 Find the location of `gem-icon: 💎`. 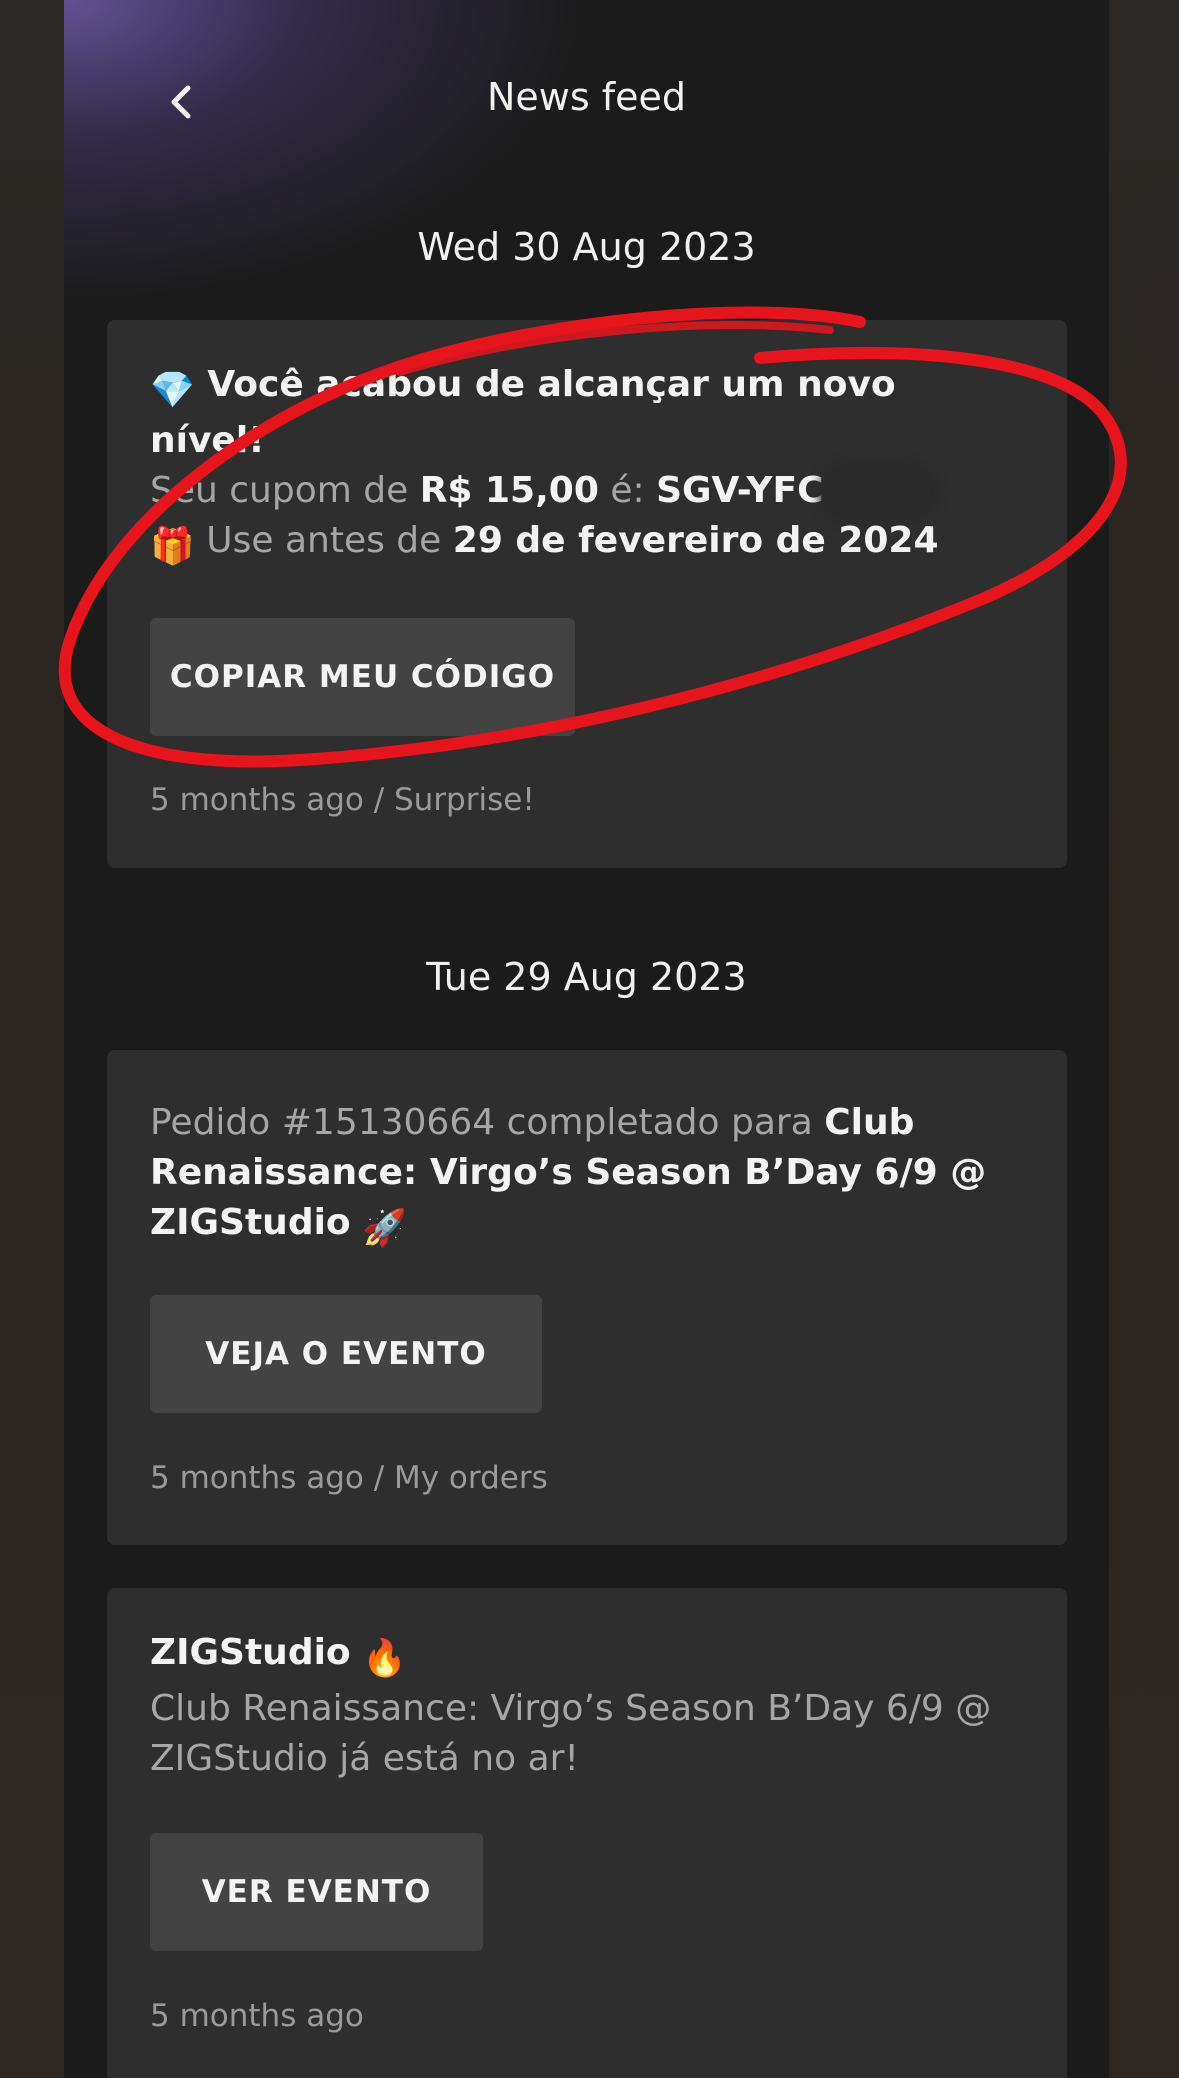

gem-icon: 💎 is located at coordinates (172, 390).